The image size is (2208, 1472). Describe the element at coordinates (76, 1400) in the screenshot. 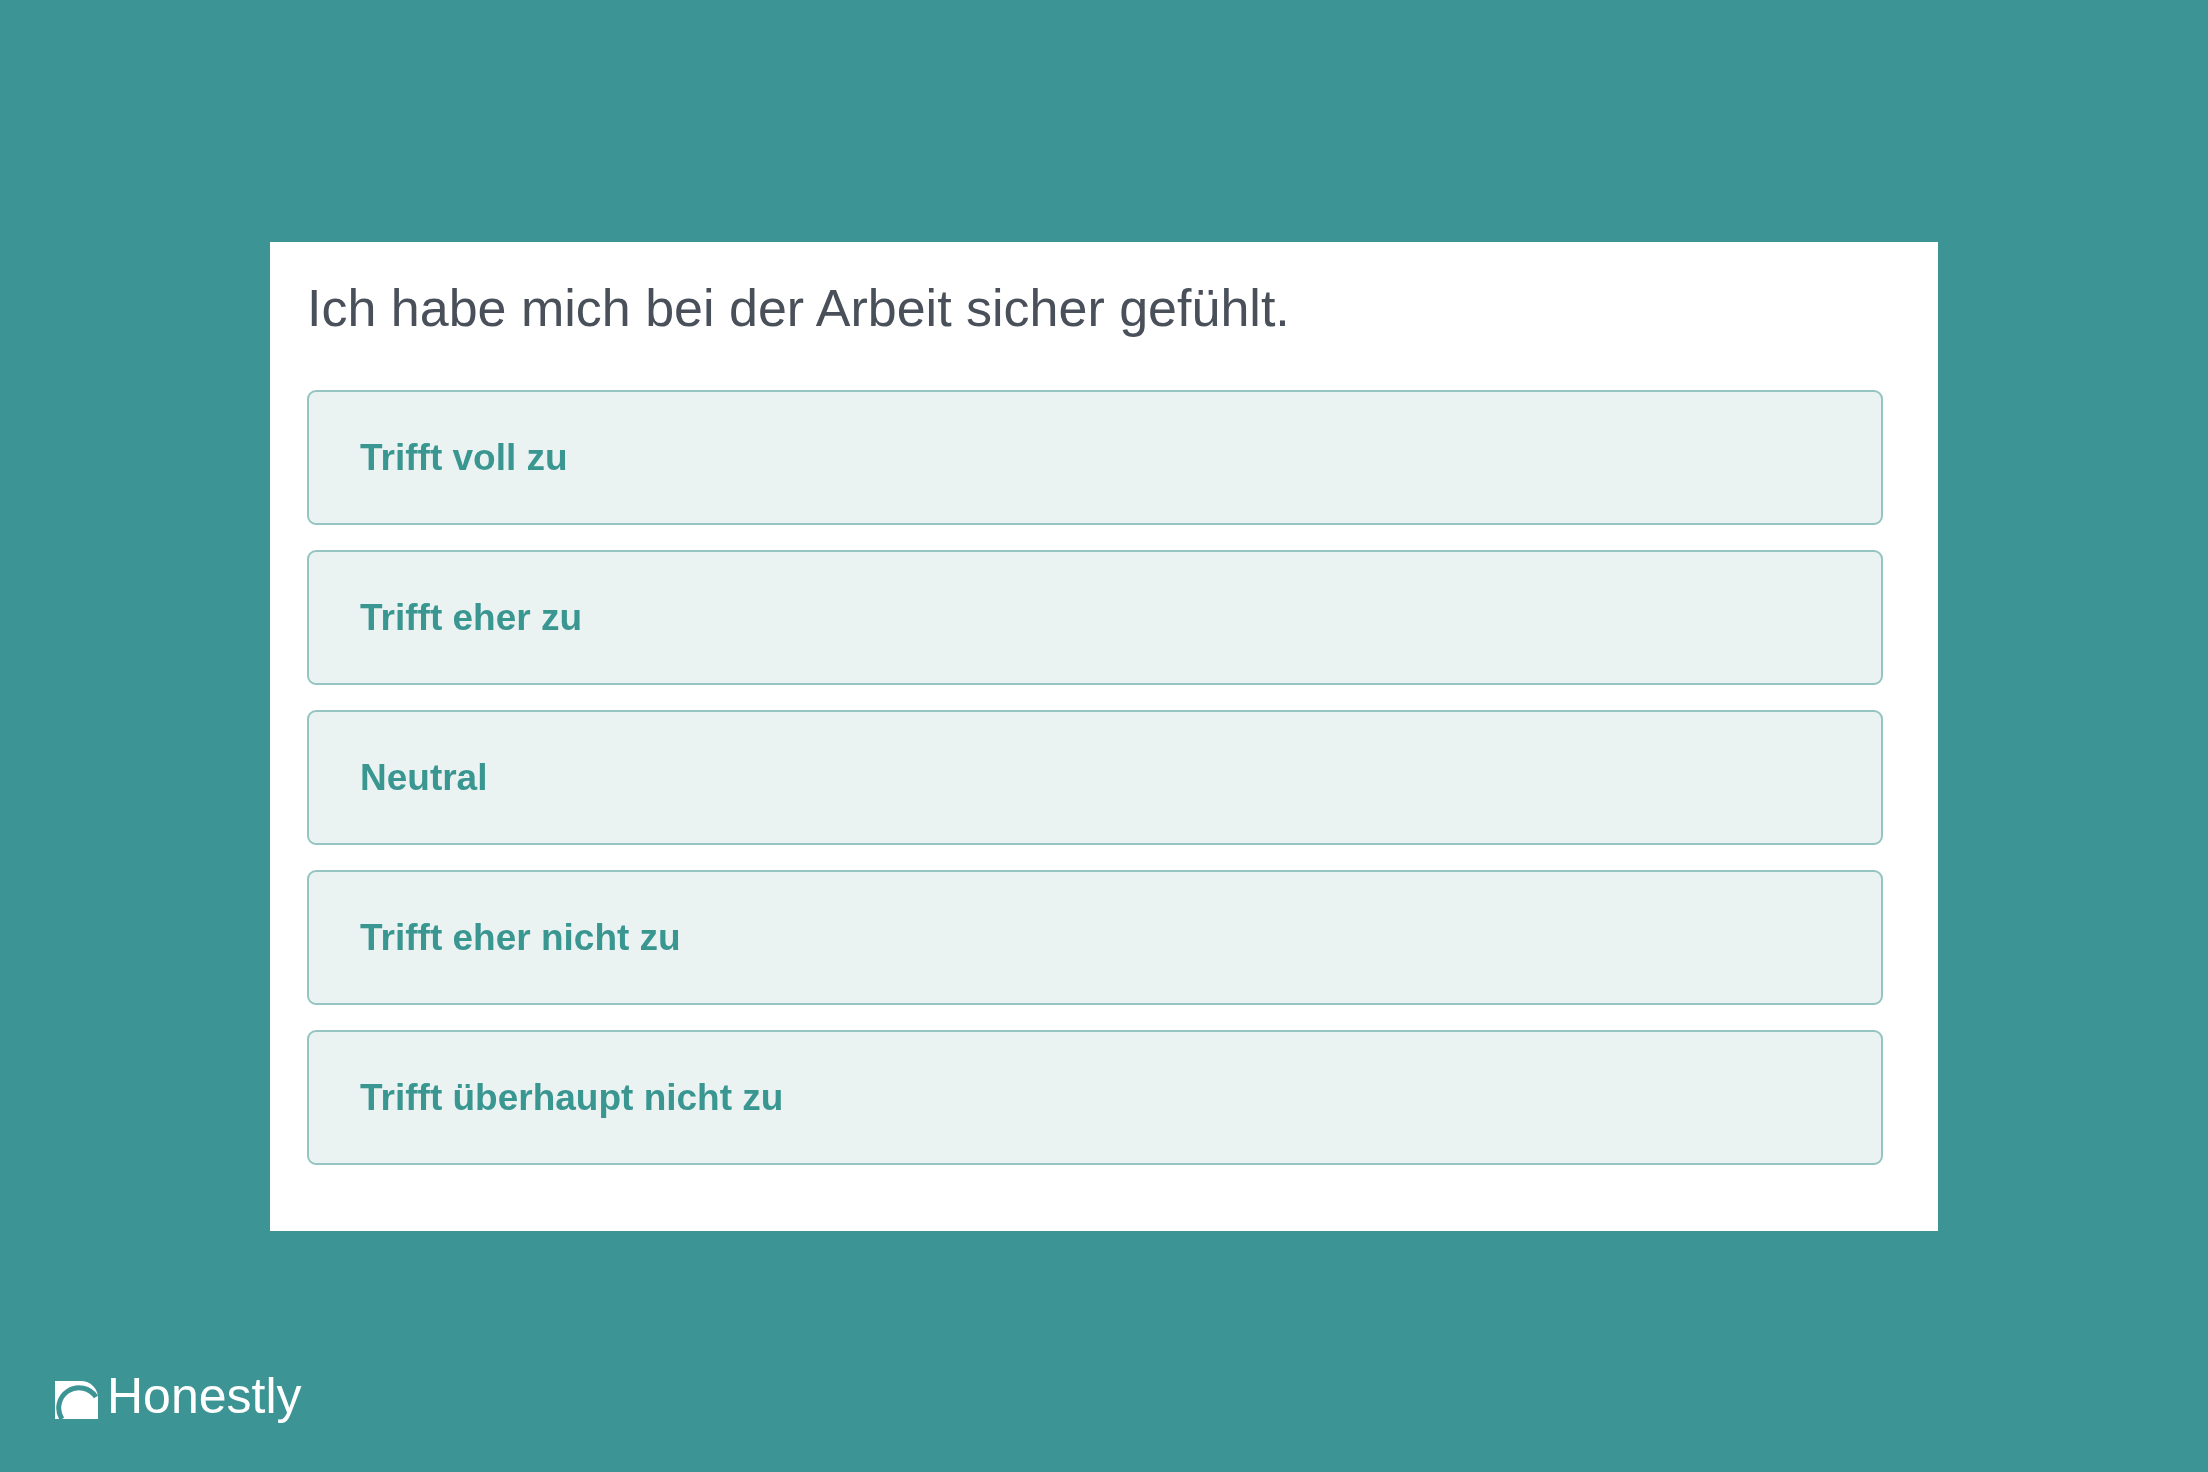

I see `logo-icon` at that location.